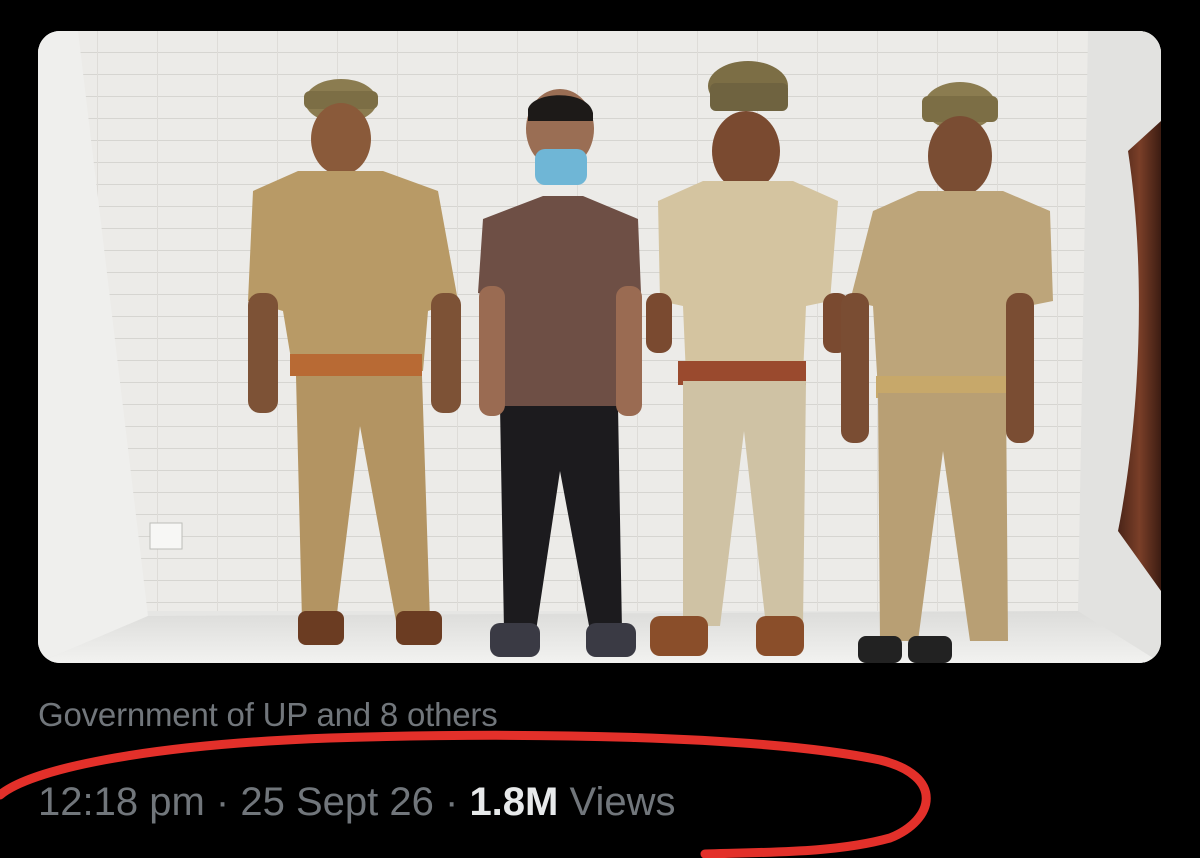 The height and width of the screenshot is (858, 1200). I want to click on views-label: Views, so click(622, 802).